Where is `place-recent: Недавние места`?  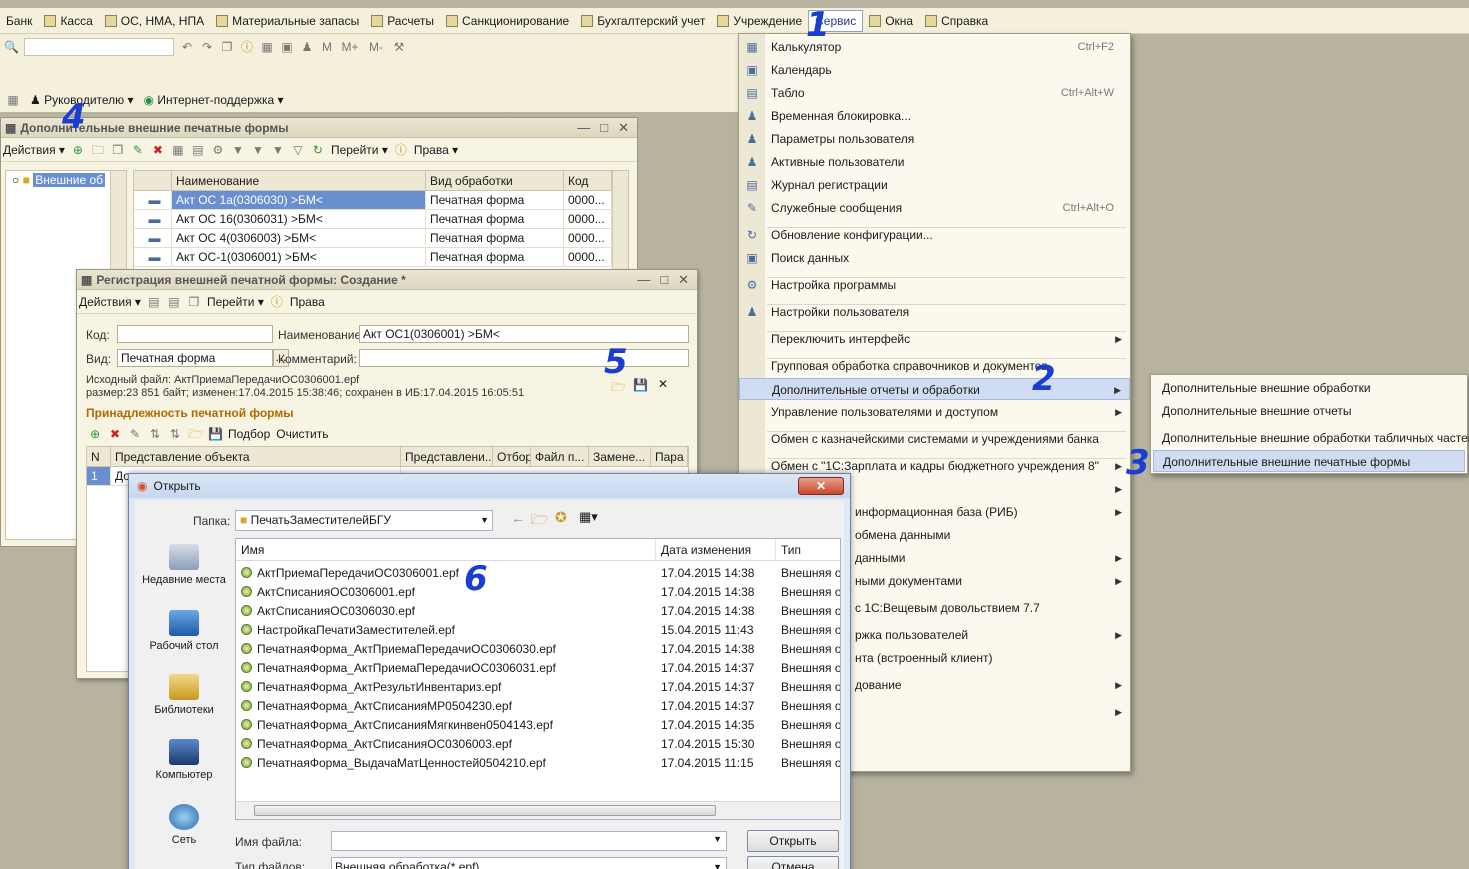
place-recent: Недавние места is located at coordinates (184, 565).